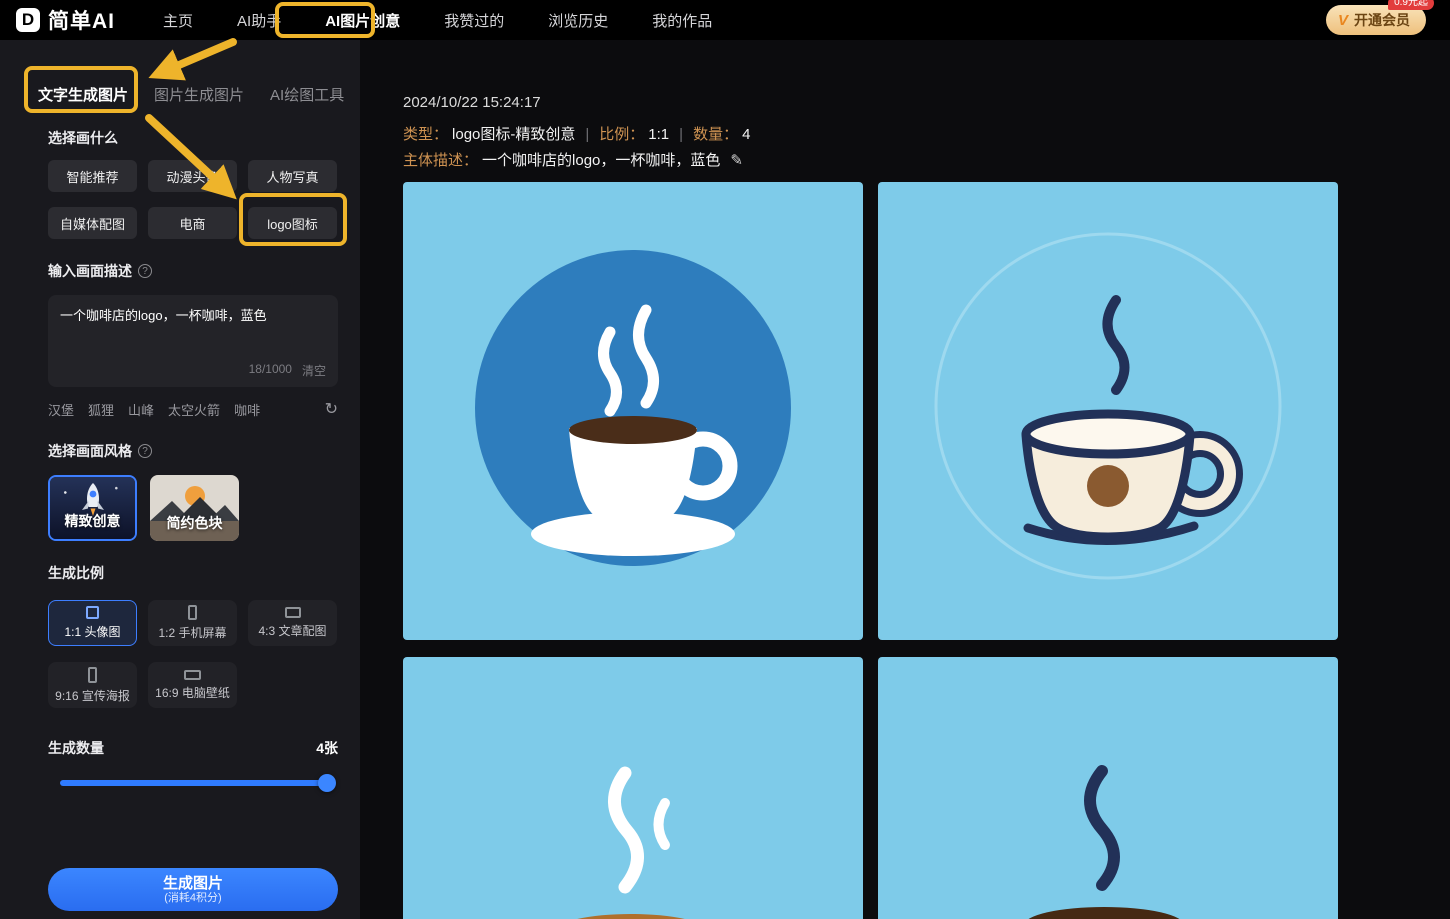 The image size is (1450, 919). Describe the element at coordinates (178, 20) in the screenshot. I see `nav-item-home: 主页` at that location.